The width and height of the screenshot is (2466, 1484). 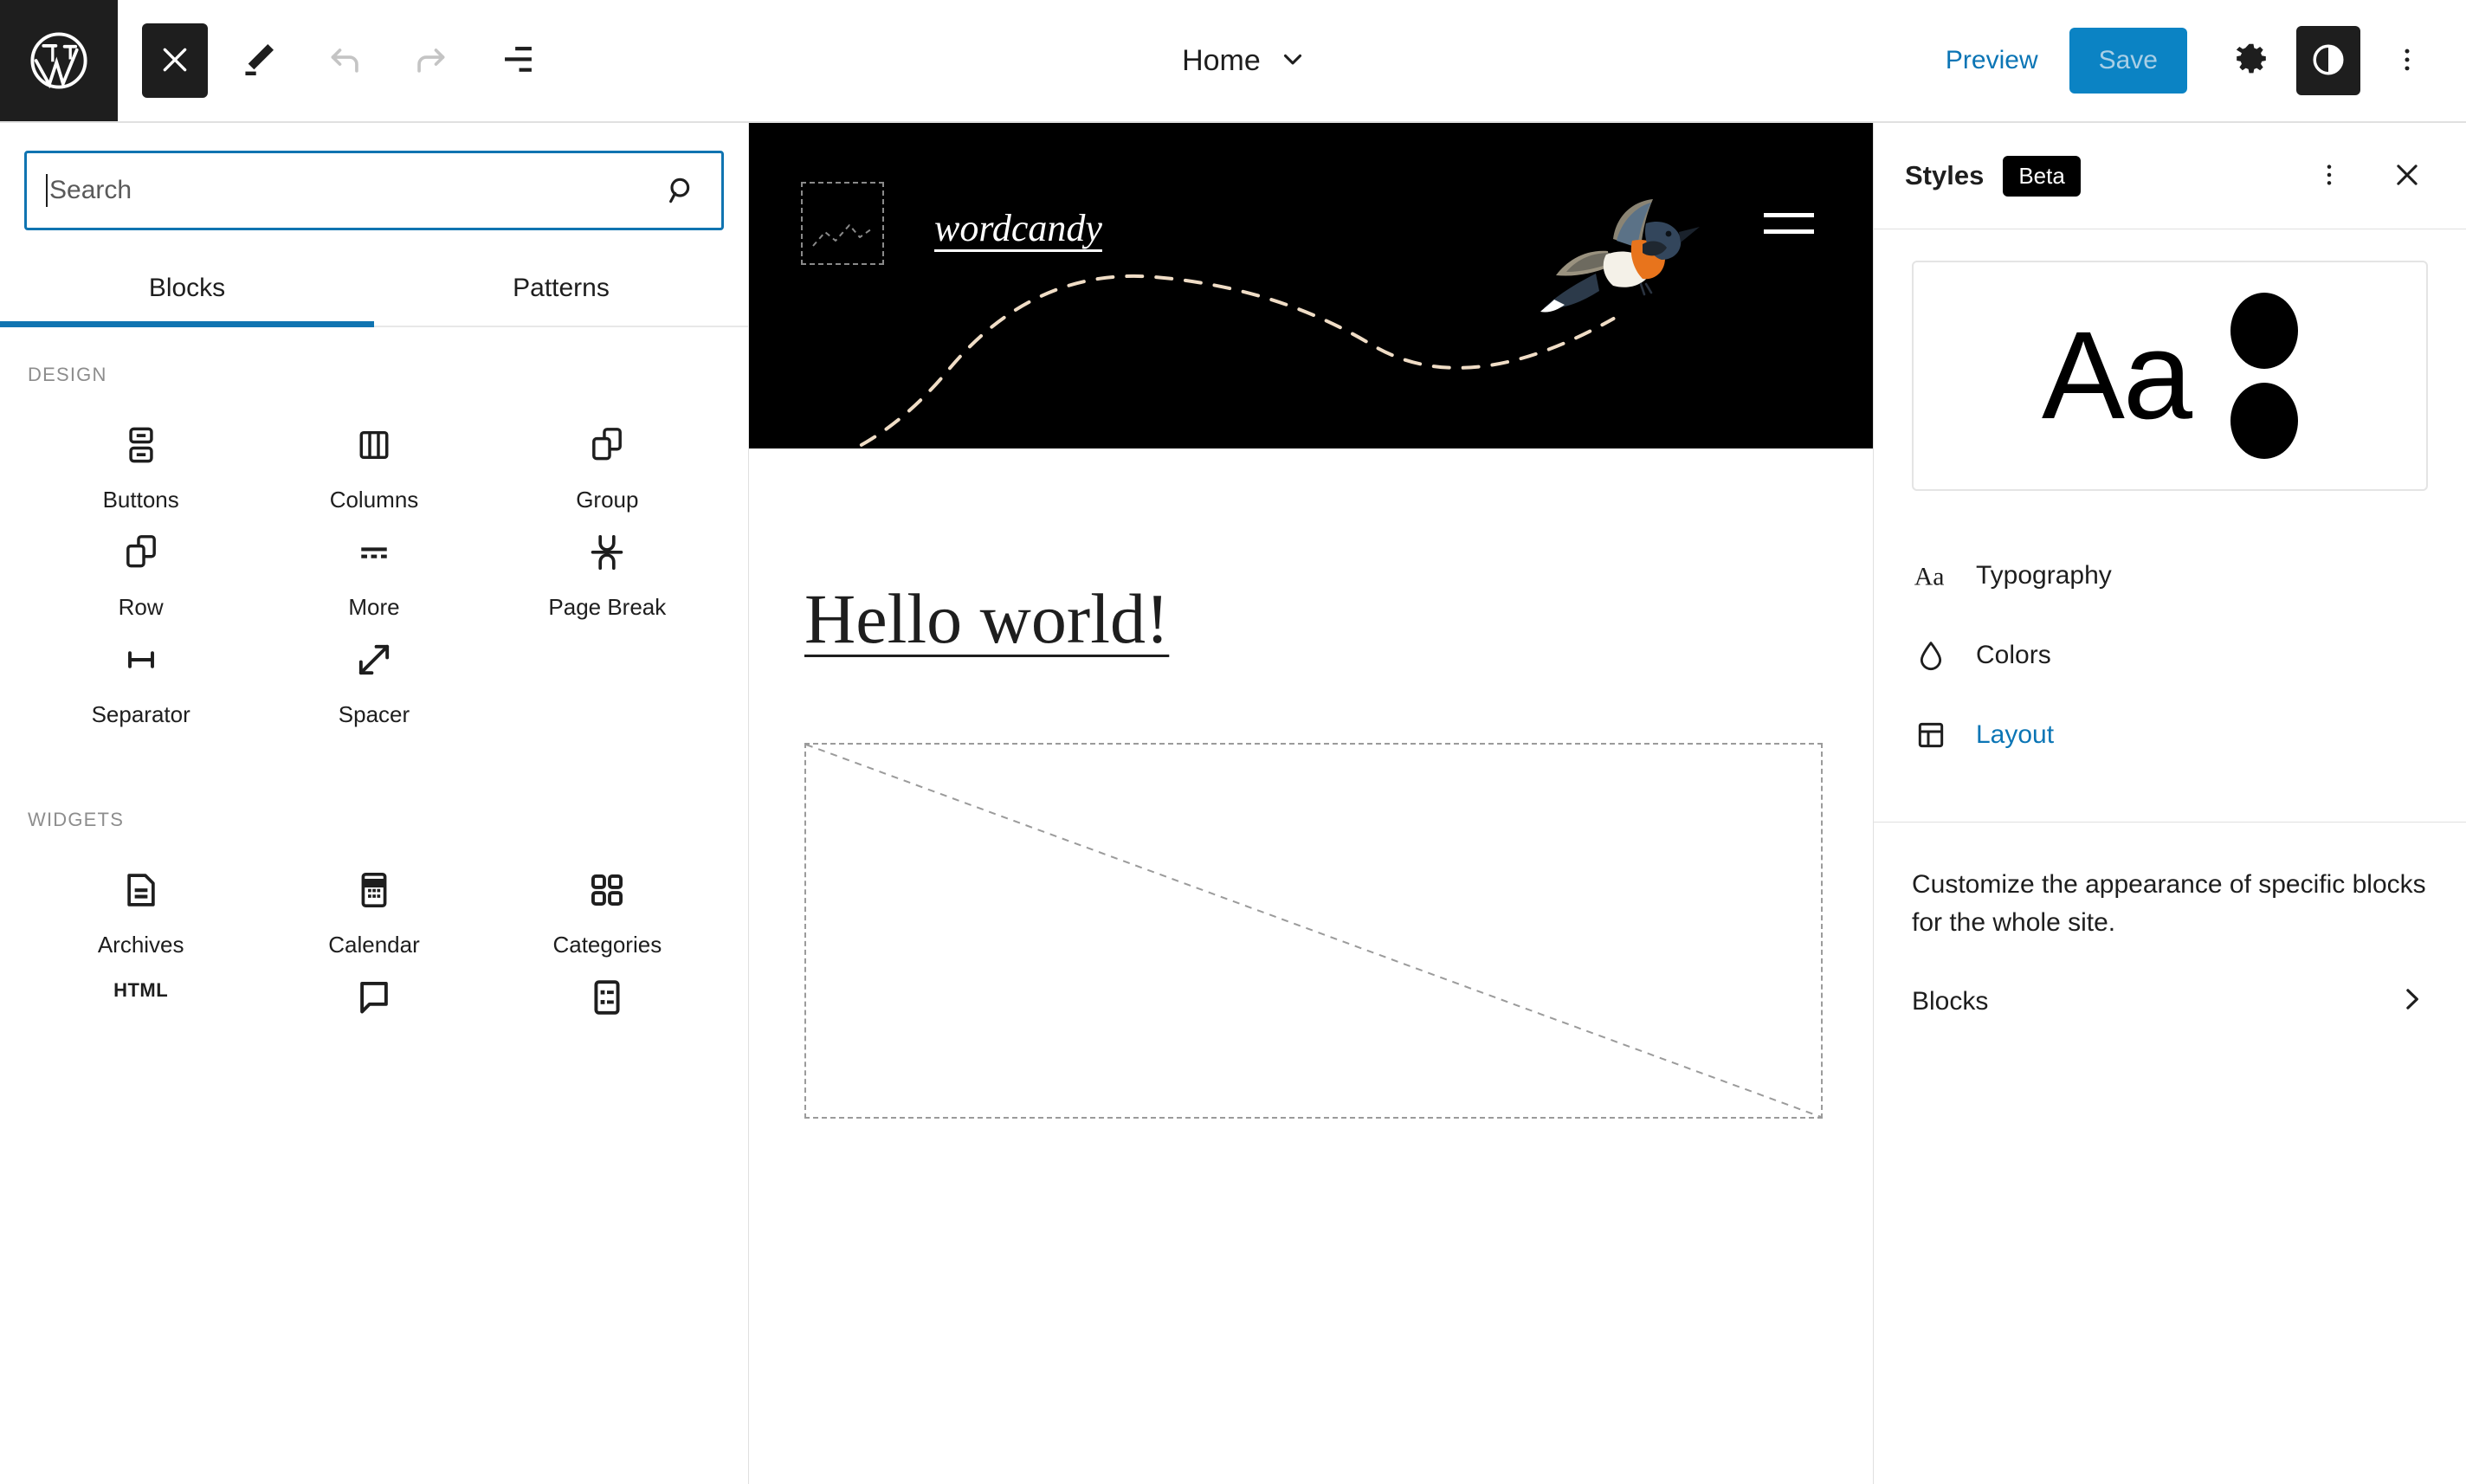 I want to click on list-view-button, so click(x=517, y=60).